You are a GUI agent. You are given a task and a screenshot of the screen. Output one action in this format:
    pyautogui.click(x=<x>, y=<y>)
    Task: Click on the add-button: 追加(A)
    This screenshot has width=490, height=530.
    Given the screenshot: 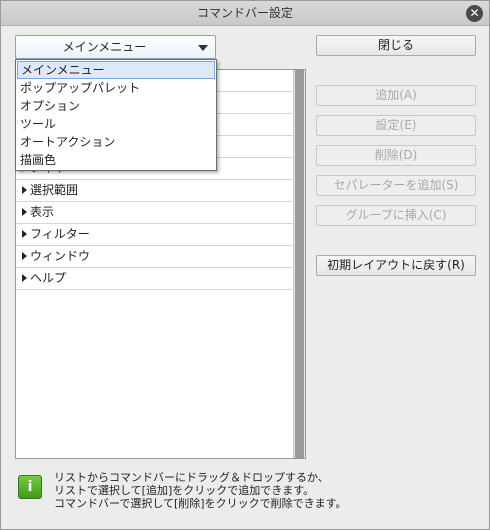 What is the action you would take?
    pyautogui.click(x=396, y=95)
    